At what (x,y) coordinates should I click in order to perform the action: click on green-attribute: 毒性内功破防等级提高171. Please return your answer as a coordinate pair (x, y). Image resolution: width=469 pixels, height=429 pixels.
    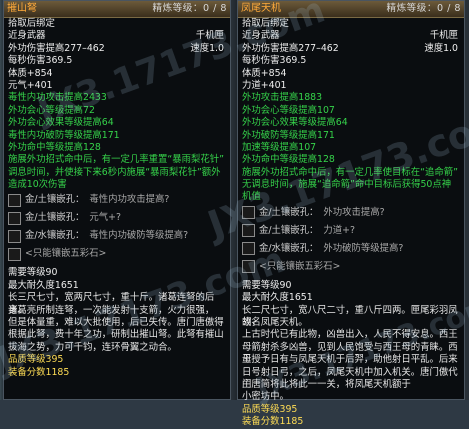
    Looking at the image, I should click on (64, 135).